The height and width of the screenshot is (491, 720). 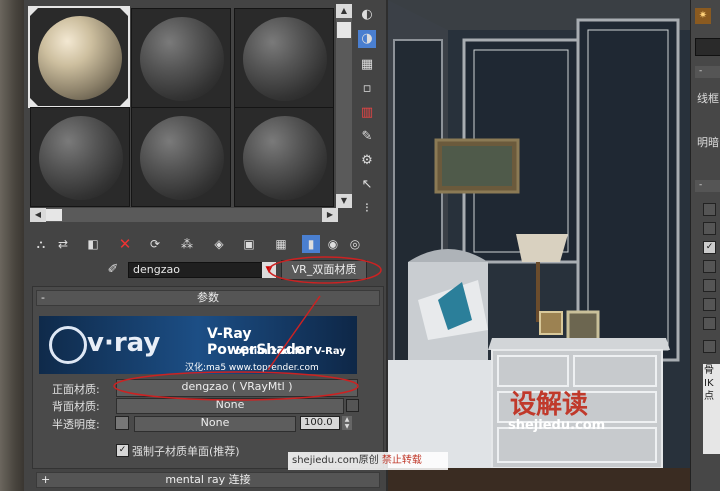 I want to click on footer-forbid: 禁止转载, so click(x=401, y=460).